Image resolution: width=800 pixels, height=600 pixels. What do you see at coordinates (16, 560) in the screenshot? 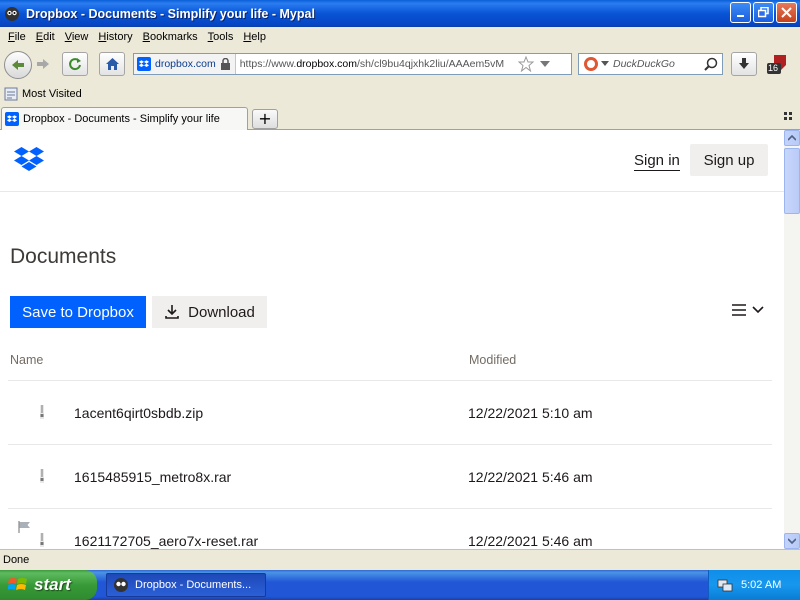
I see `status-text: Done` at bounding box center [16, 560].